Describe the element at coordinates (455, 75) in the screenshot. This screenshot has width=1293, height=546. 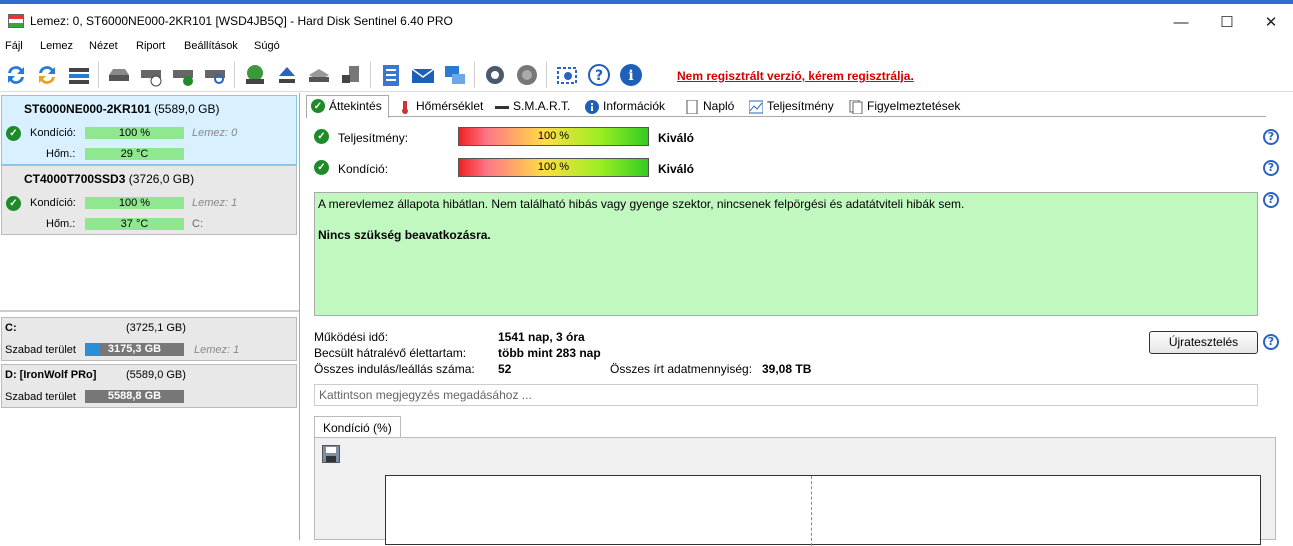
I see `network-icon` at that location.